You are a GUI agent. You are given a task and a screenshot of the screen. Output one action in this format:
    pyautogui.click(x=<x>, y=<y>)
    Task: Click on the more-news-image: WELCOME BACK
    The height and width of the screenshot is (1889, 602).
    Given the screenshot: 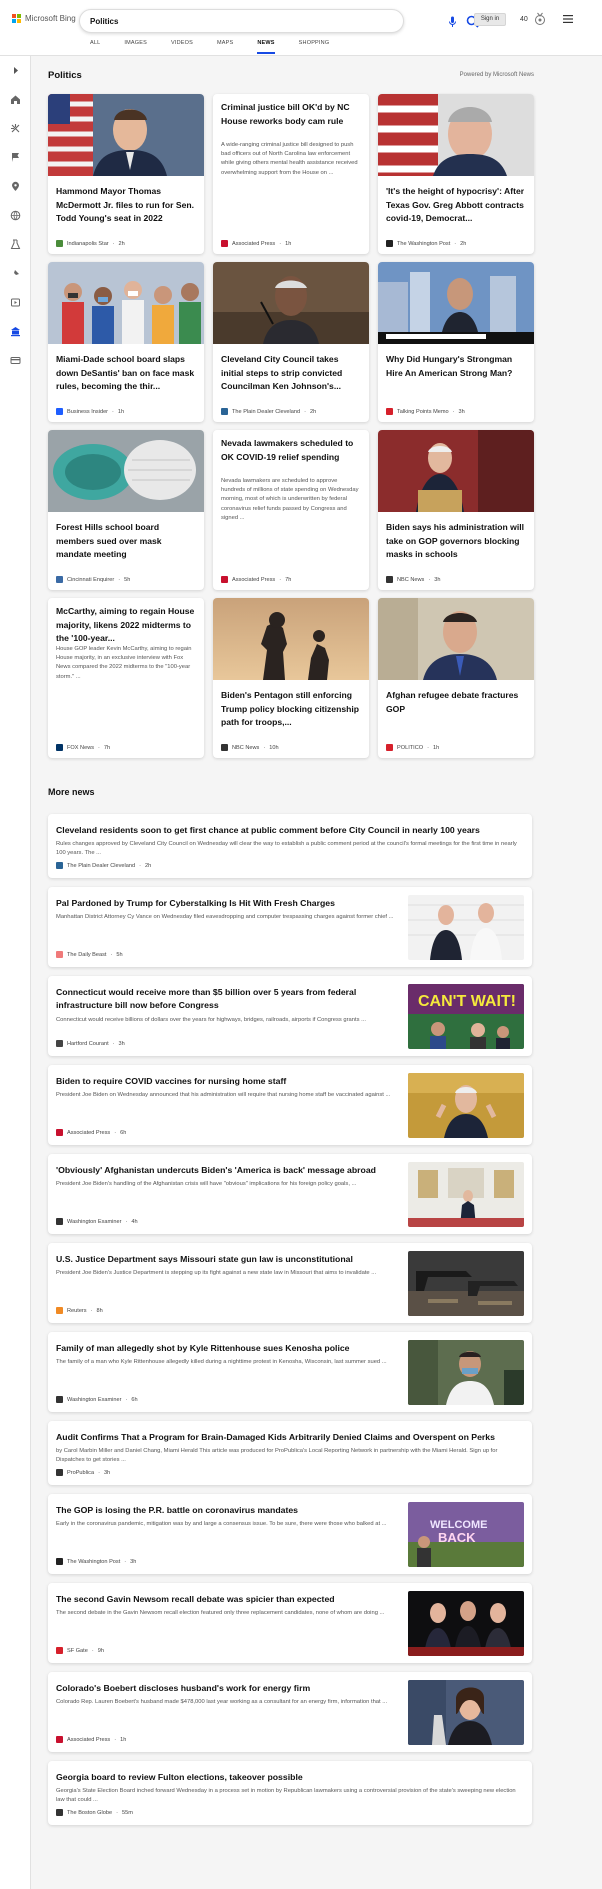 What is the action you would take?
    pyautogui.click(x=466, y=1534)
    